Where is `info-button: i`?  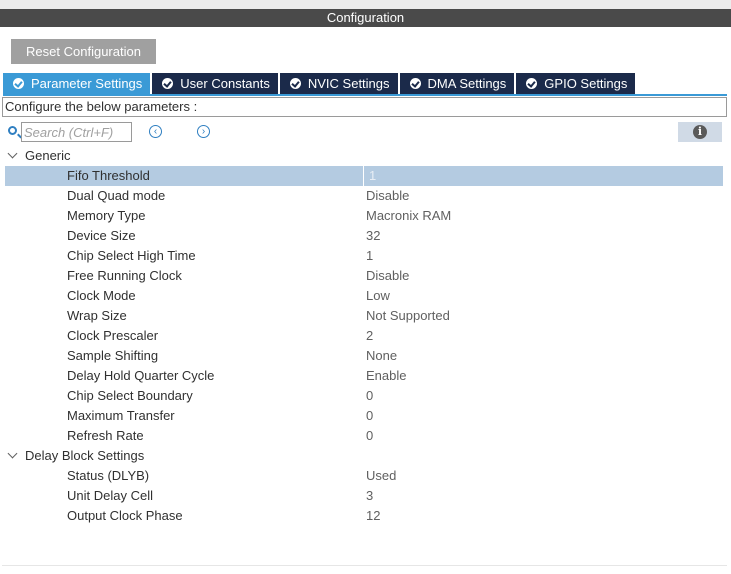 info-button: i is located at coordinates (700, 132).